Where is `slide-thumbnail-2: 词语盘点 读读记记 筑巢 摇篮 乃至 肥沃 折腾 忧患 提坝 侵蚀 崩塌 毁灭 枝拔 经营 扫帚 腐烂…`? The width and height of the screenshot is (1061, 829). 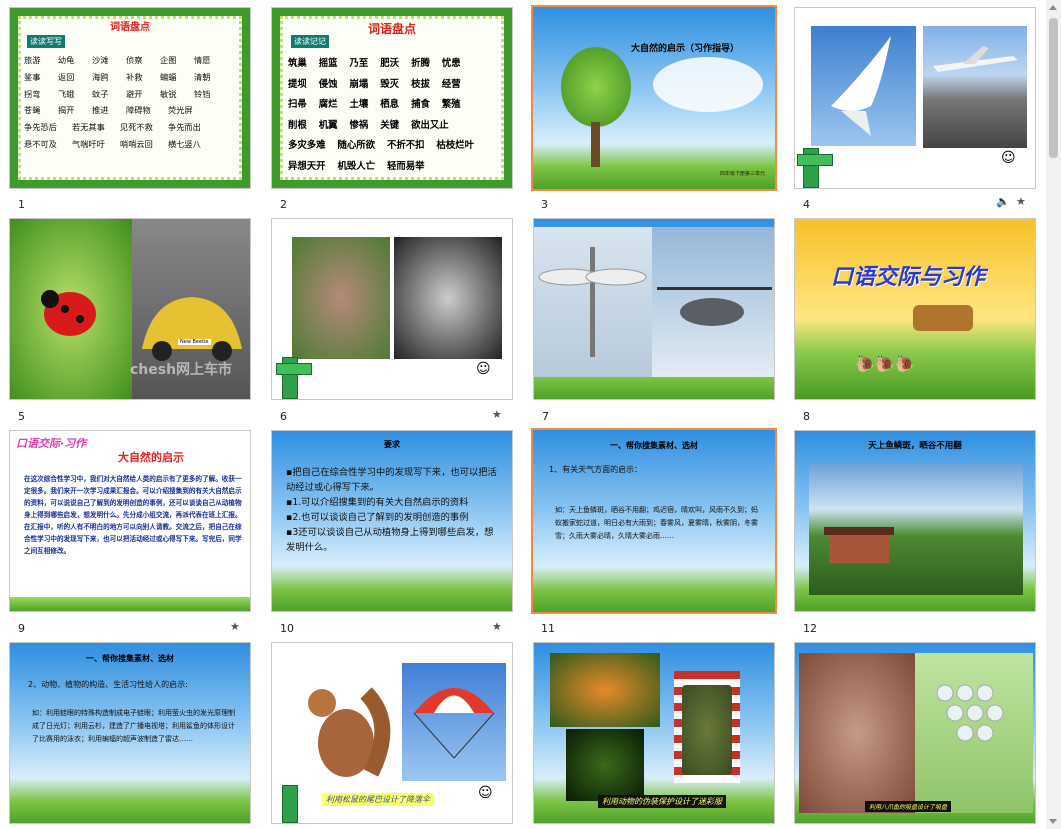 slide-thumbnail-2: 词语盘点 读读记记 筑巢 摇篮 乃至 肥沃 折腾 忧患 提坝 侵蚀 崩塌 毁灭 枝拔 经营 扫帚 腐烂… is located at coordinates (392, 98).